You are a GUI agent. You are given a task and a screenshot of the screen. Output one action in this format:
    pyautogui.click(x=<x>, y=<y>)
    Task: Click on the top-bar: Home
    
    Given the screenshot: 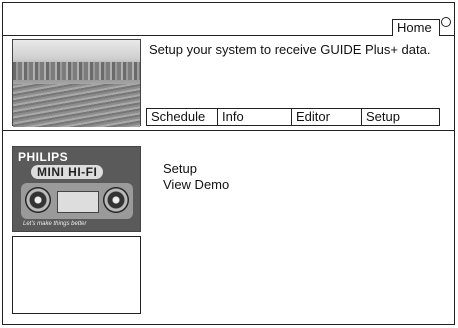 What is the action you would take?
    pyautogui.click(x=228, y=19)
    